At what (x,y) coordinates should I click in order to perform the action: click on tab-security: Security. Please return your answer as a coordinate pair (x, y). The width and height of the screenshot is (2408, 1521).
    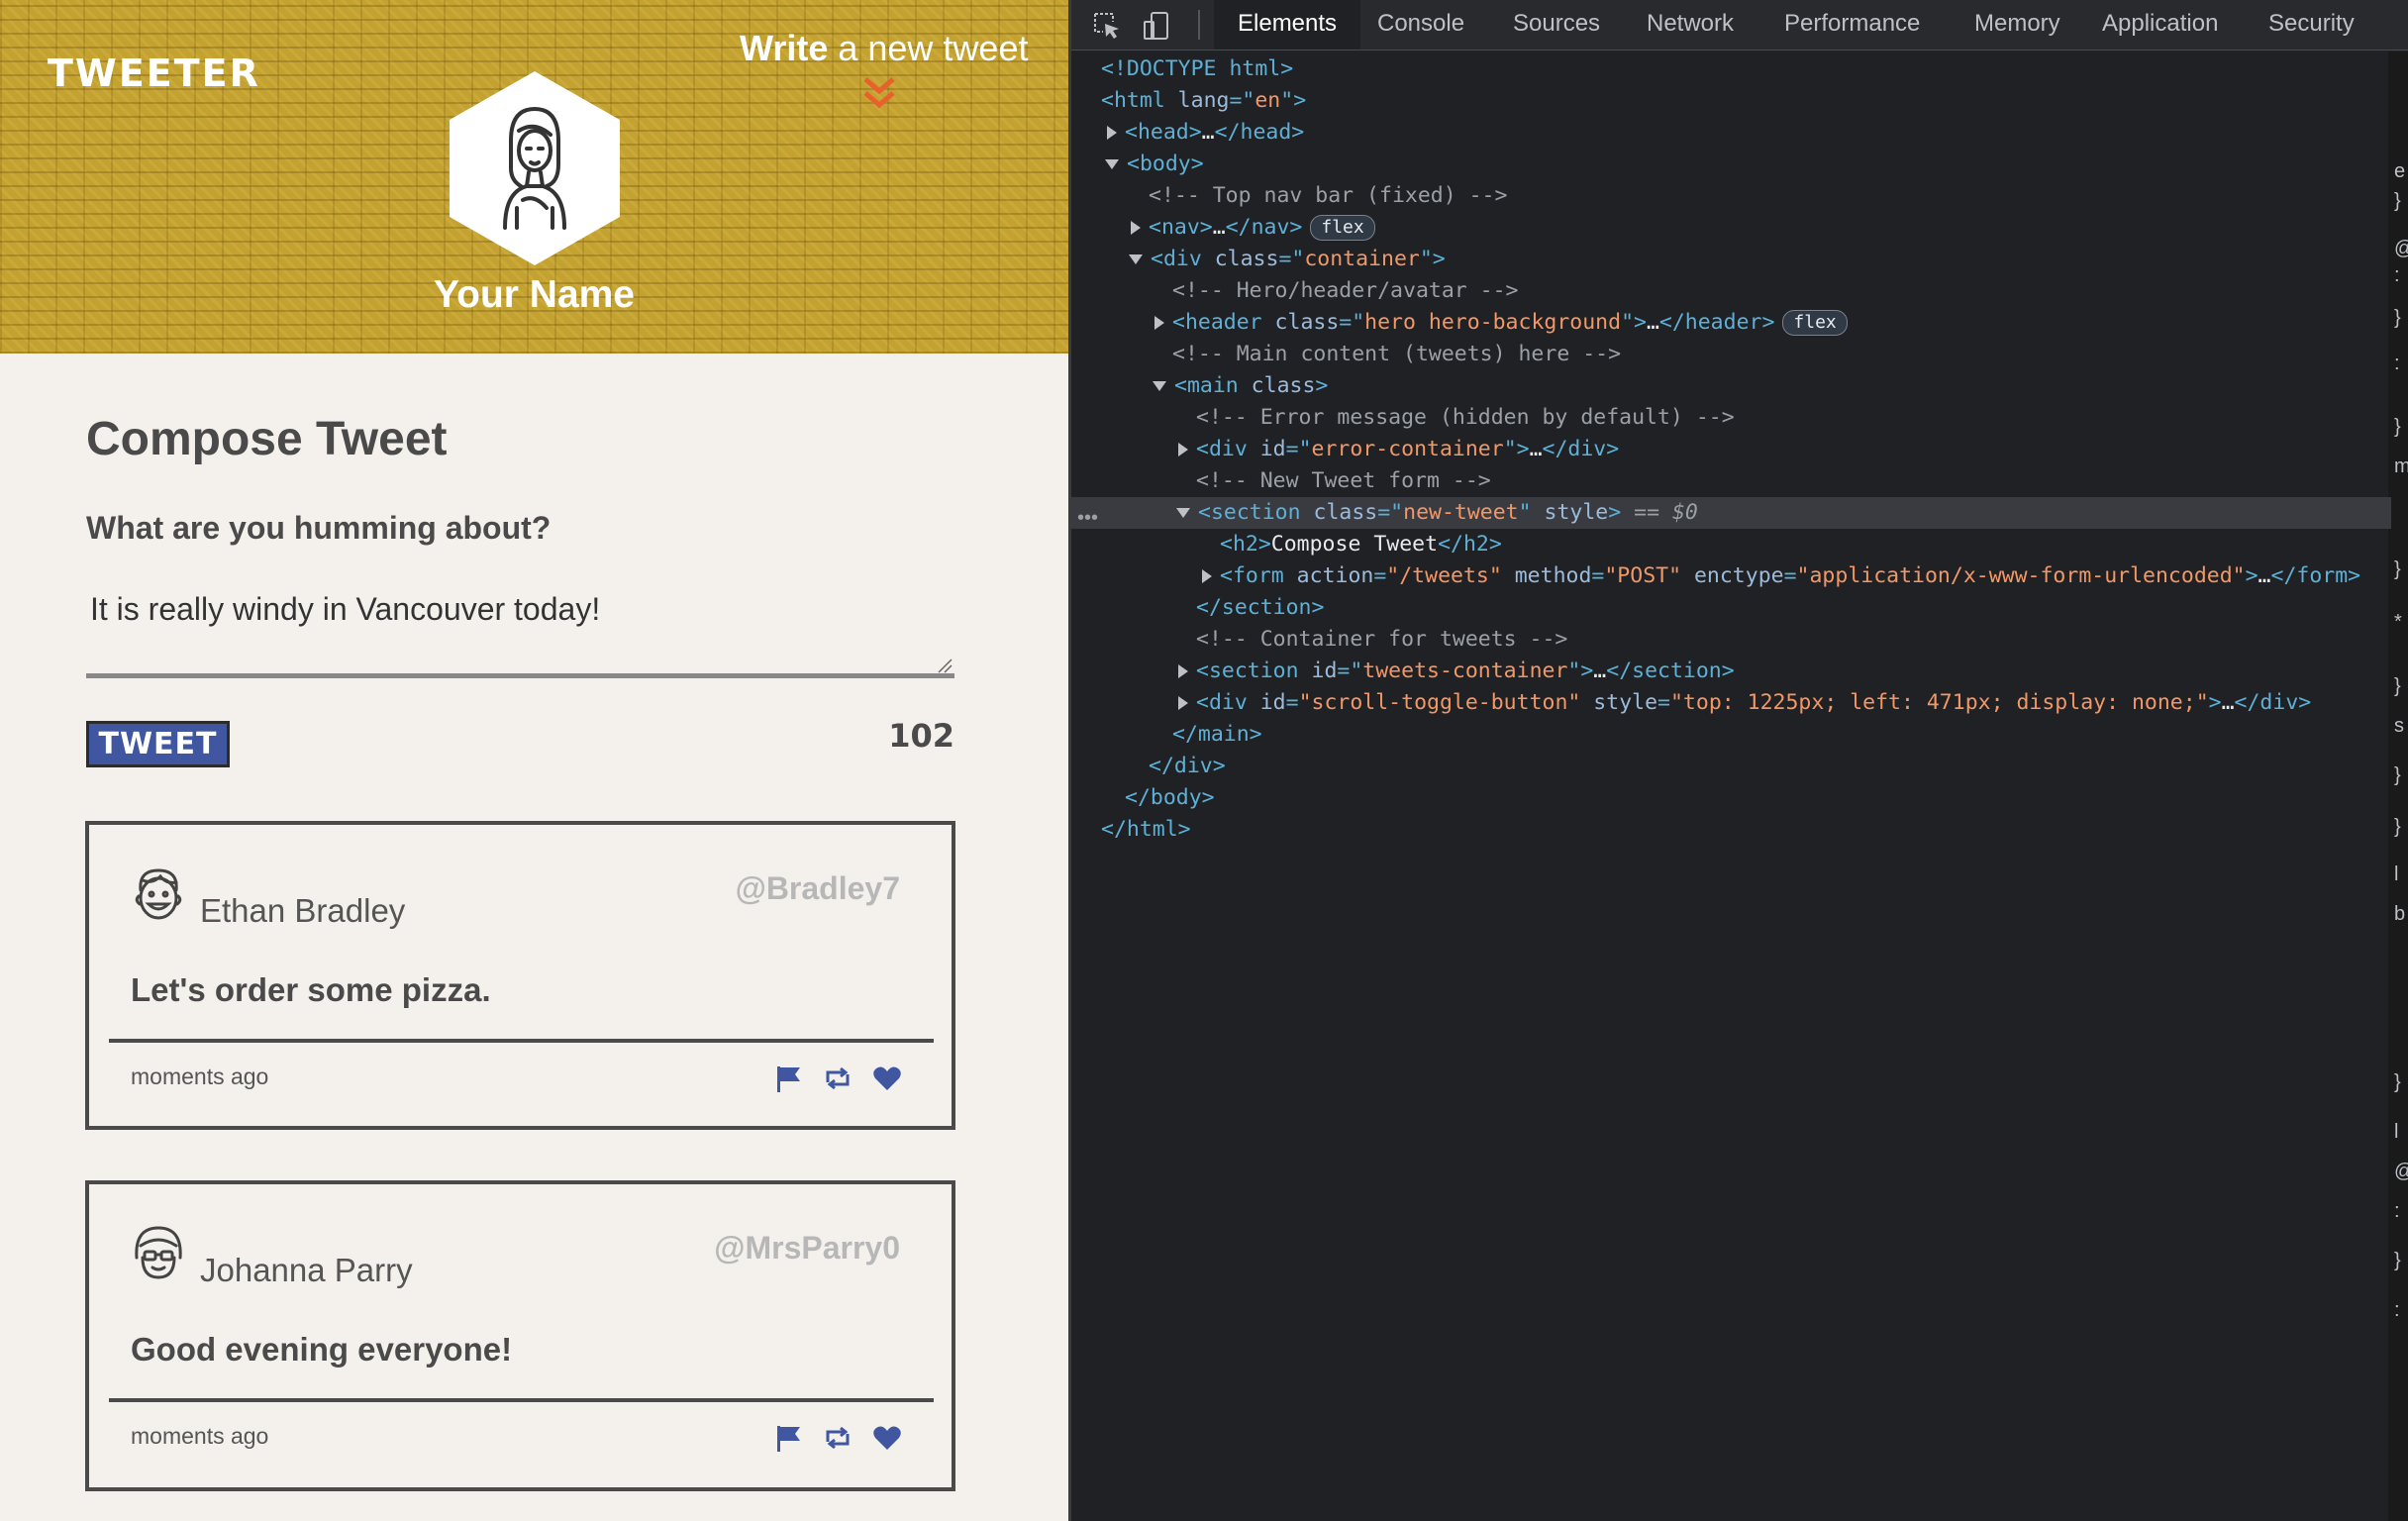
    Looking at the image, I should click on (2311, 25).